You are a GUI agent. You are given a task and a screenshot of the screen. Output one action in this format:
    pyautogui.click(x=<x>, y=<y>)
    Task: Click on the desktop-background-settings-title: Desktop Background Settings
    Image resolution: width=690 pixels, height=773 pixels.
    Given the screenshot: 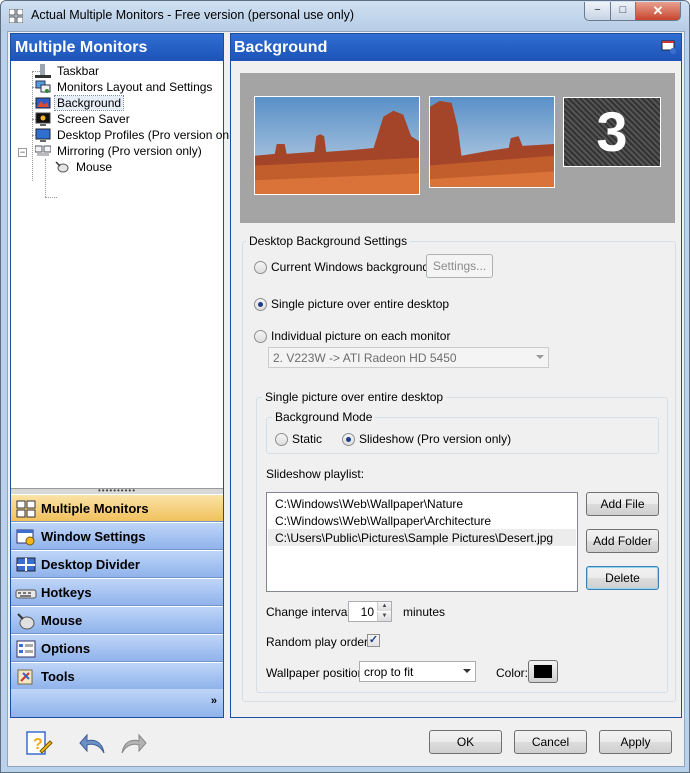 What is the action you would take?
    pyautogui.click(x=328, y=241)
    